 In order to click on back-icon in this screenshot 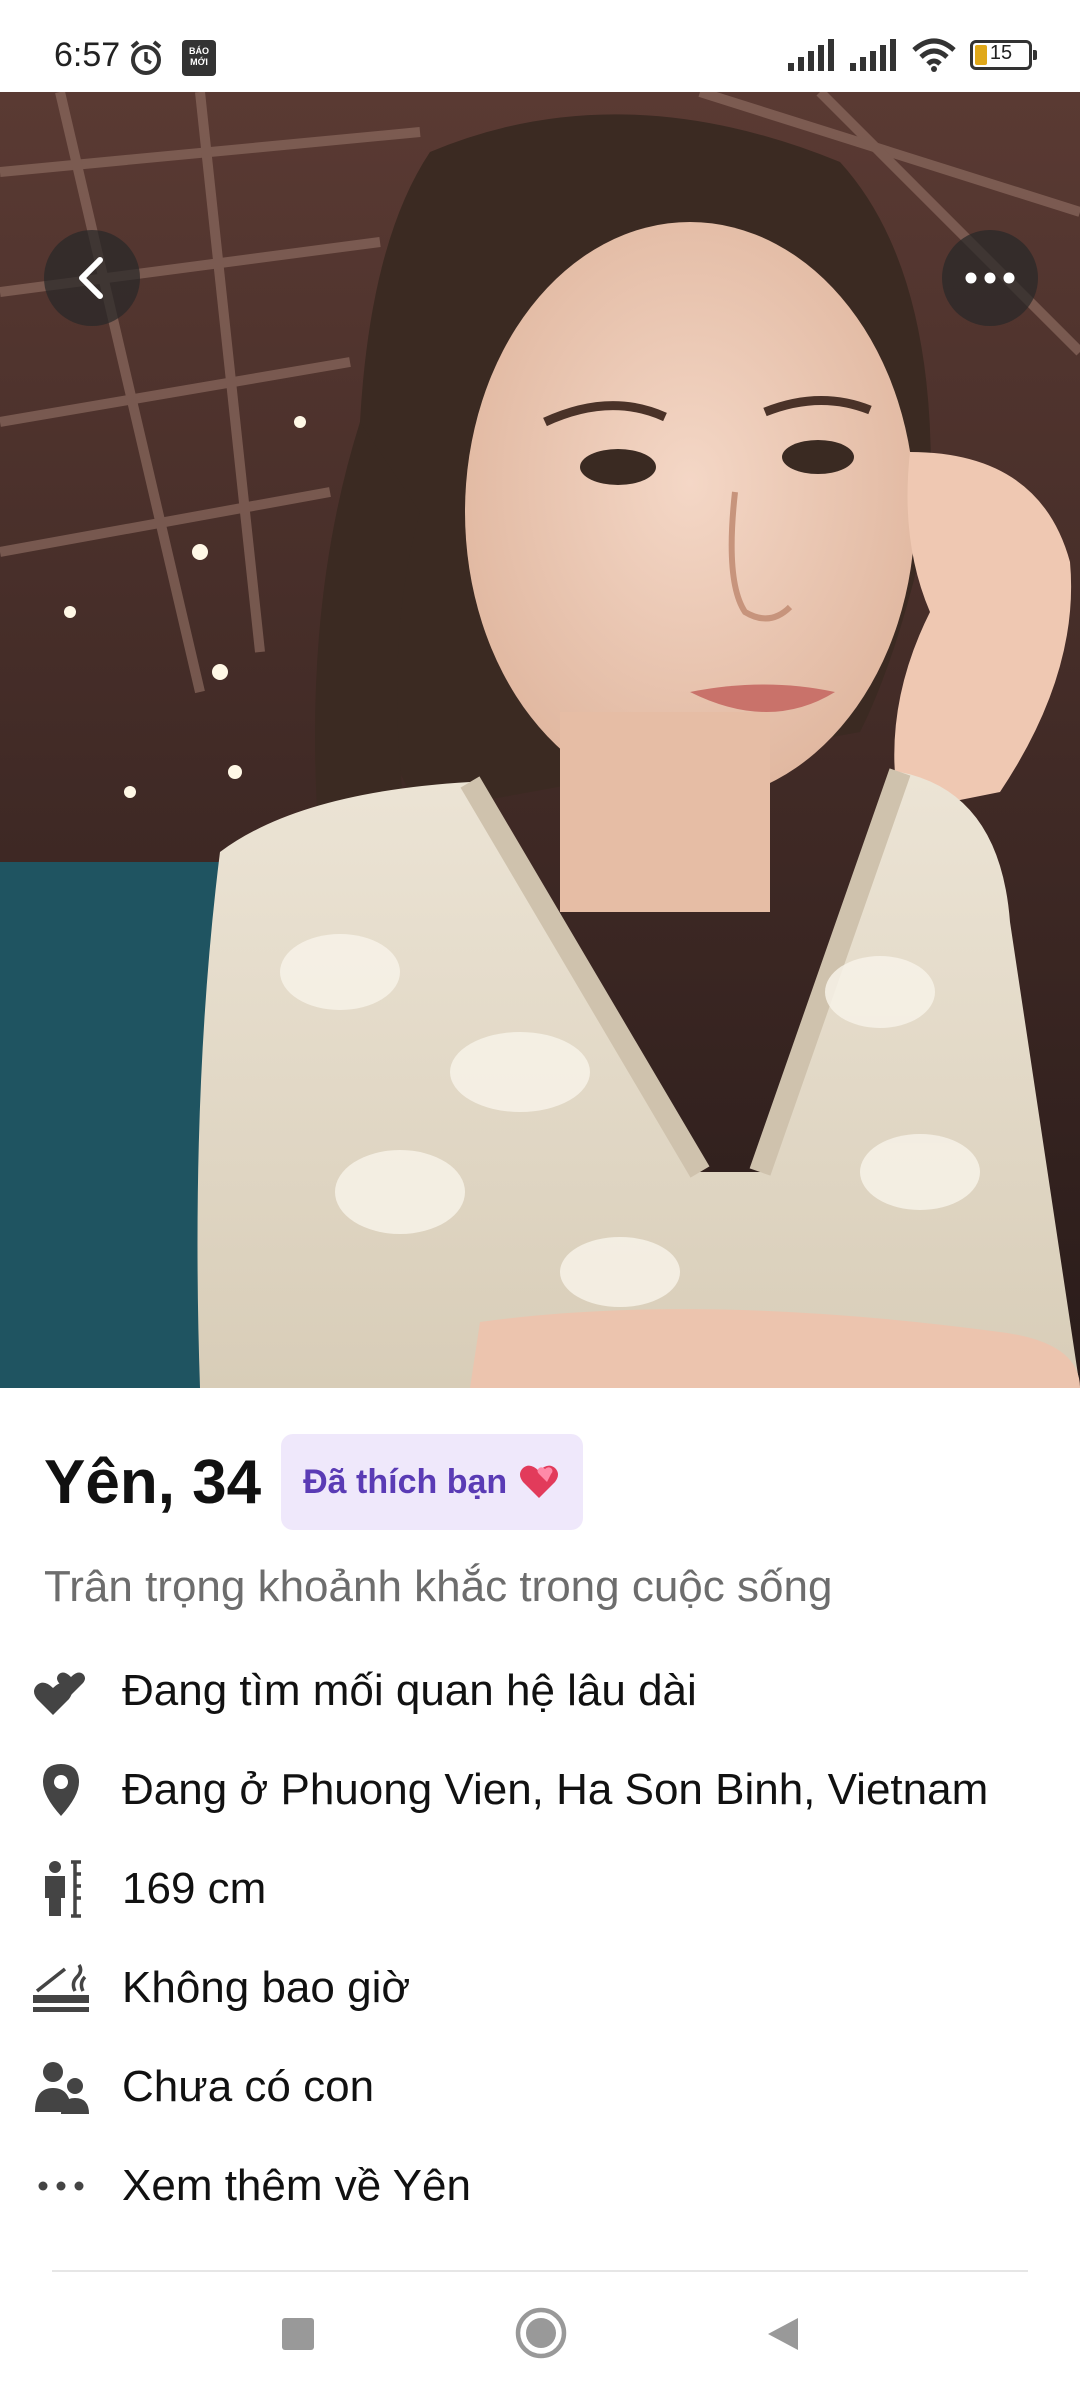, I will do `click(783, 2334)`.